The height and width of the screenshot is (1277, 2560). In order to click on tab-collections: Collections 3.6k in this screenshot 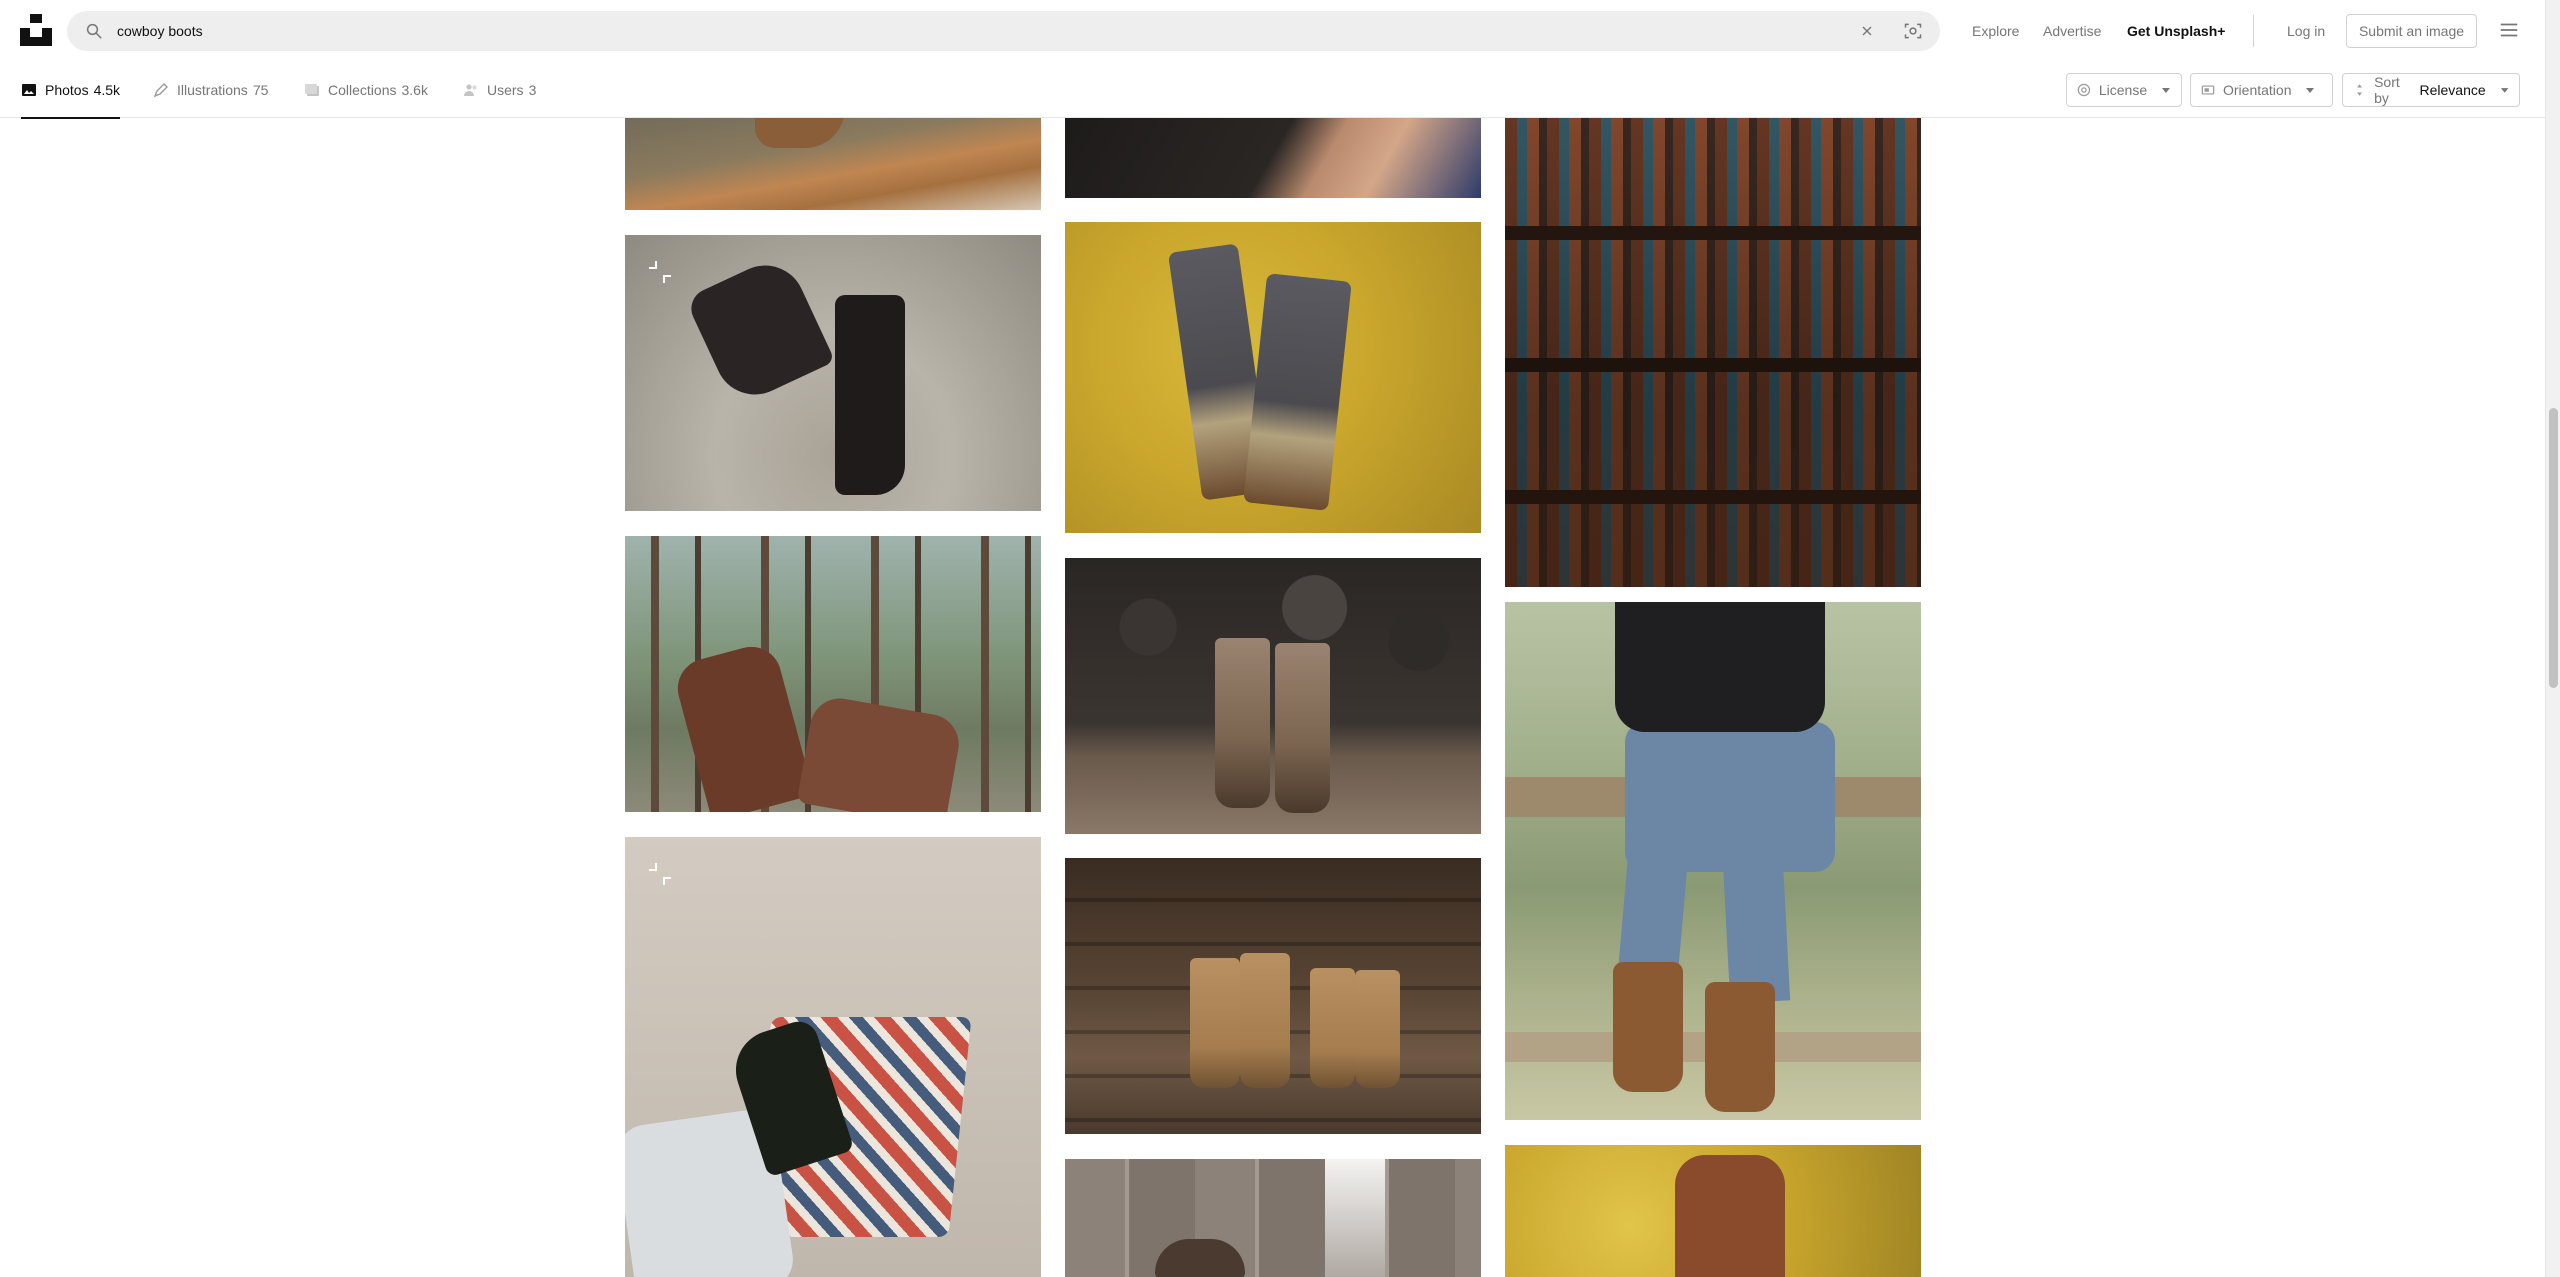, I will do `click(366, 90)`.